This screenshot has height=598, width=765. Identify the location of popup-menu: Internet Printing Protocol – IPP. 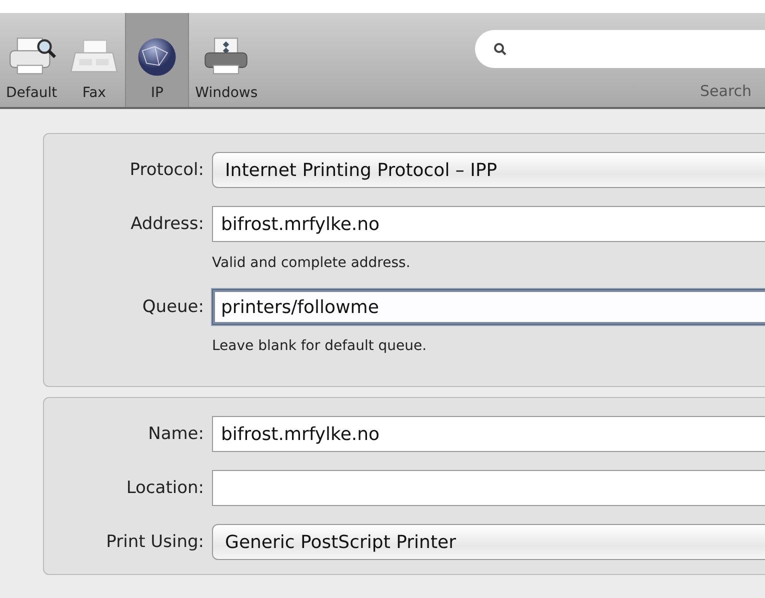
(488, 170).